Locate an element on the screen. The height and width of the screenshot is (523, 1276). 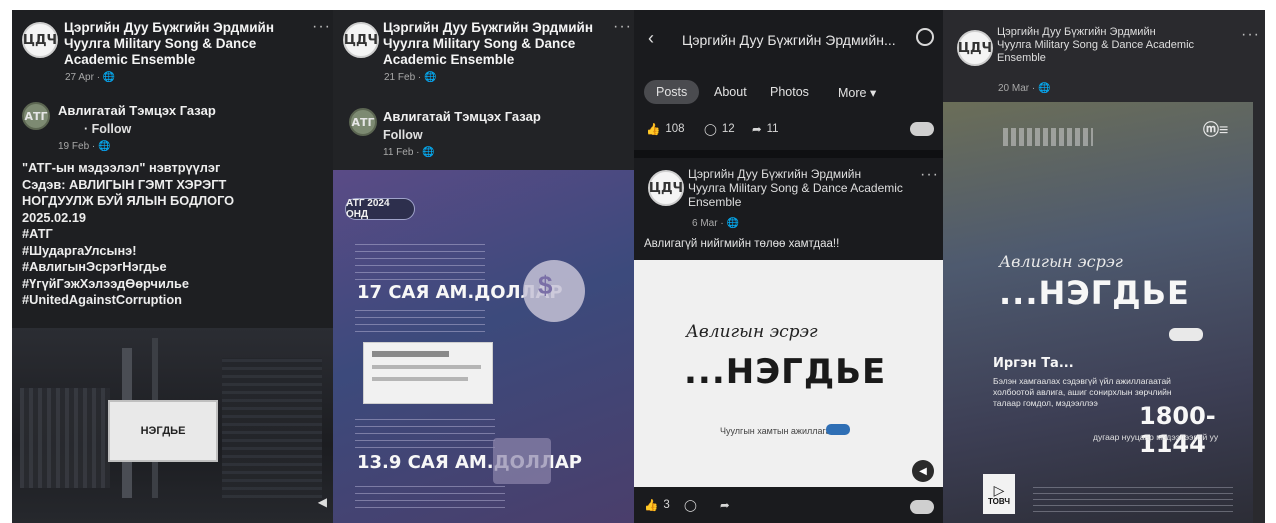
tab-posts: Posts is located at coordinates (672, 92).